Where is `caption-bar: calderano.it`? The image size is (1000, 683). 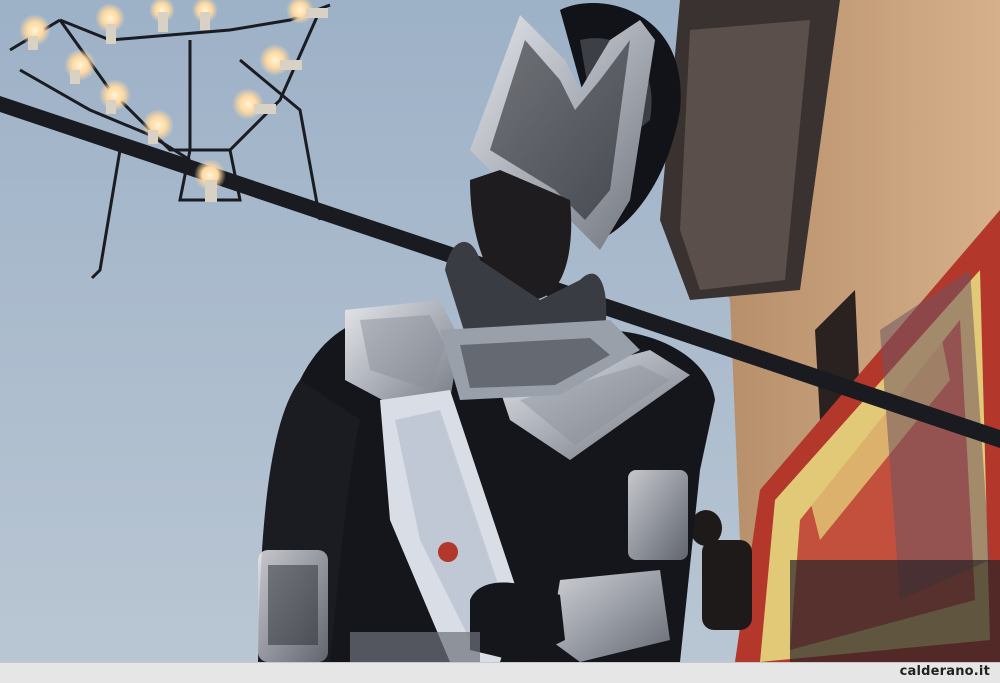
caption-bar: calderano.it is located at coordinates (500, 672).